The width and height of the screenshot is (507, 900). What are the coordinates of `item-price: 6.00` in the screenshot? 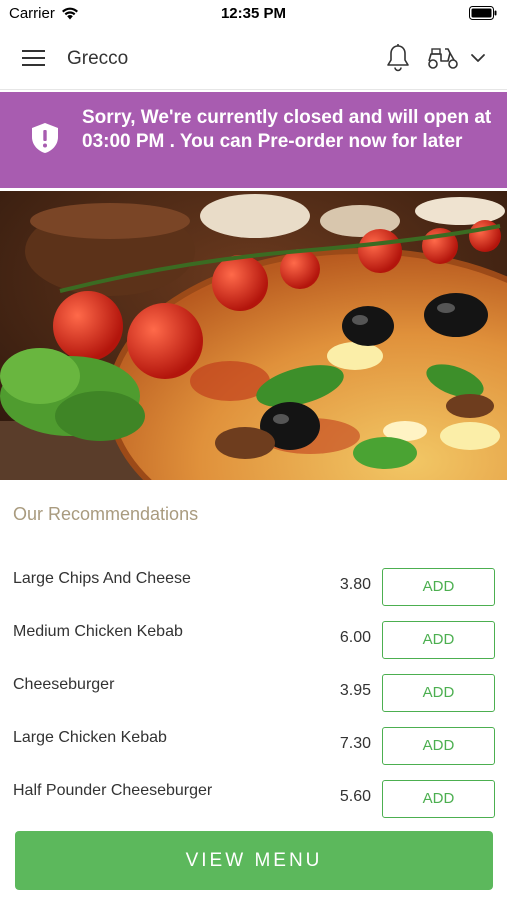 It's located at (355, 637).